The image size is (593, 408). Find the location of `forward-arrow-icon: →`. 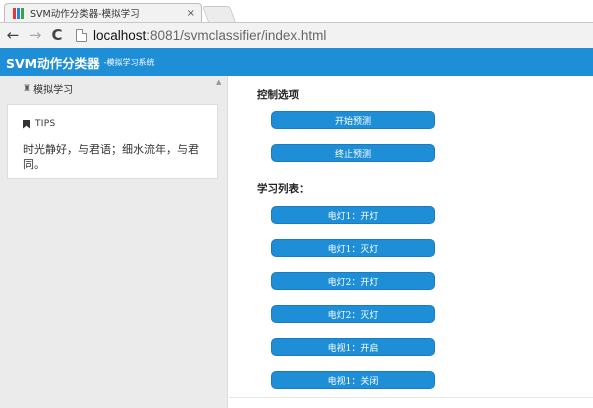

forward-arrow-icon: → is located at coordinates (35, 35).